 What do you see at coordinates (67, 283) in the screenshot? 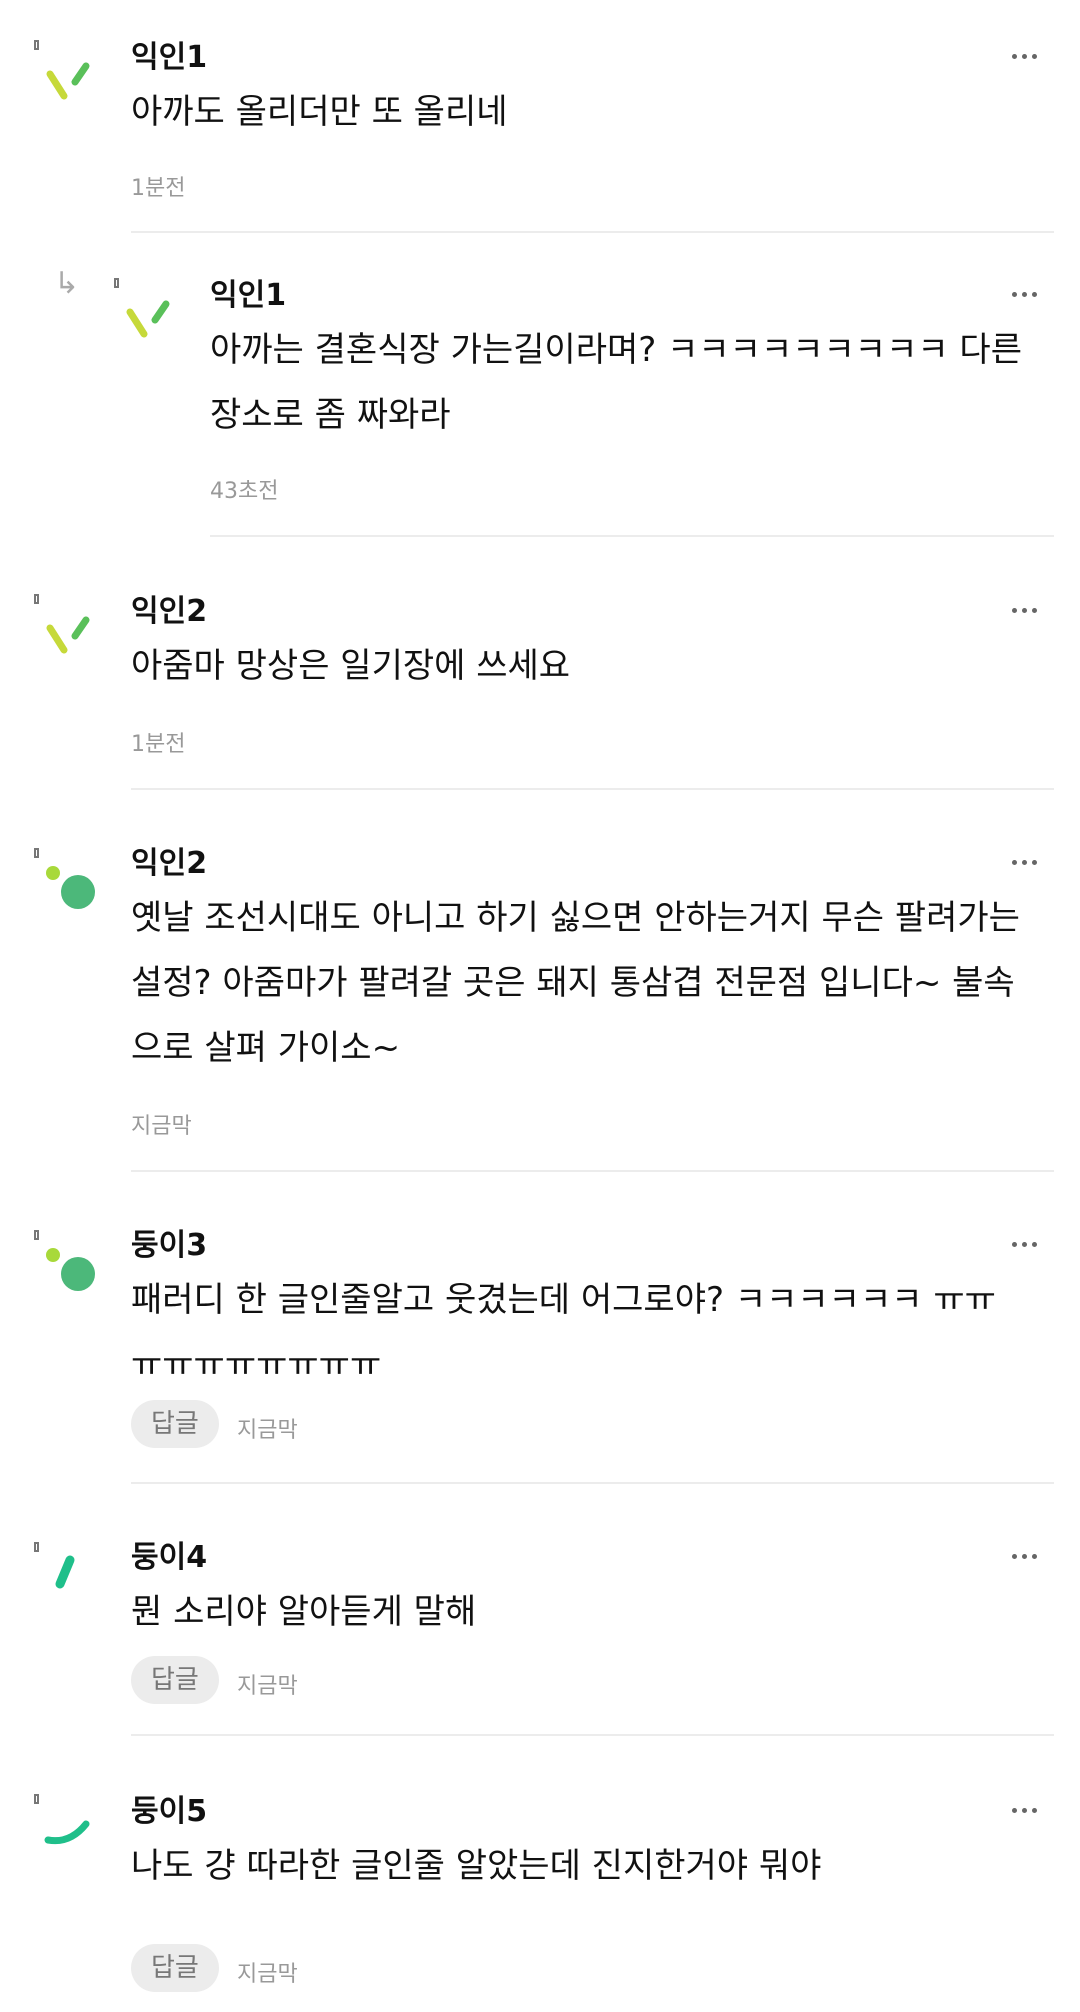
I see `reply-arrow-icon: ↳` at bounding box center [67, 283].